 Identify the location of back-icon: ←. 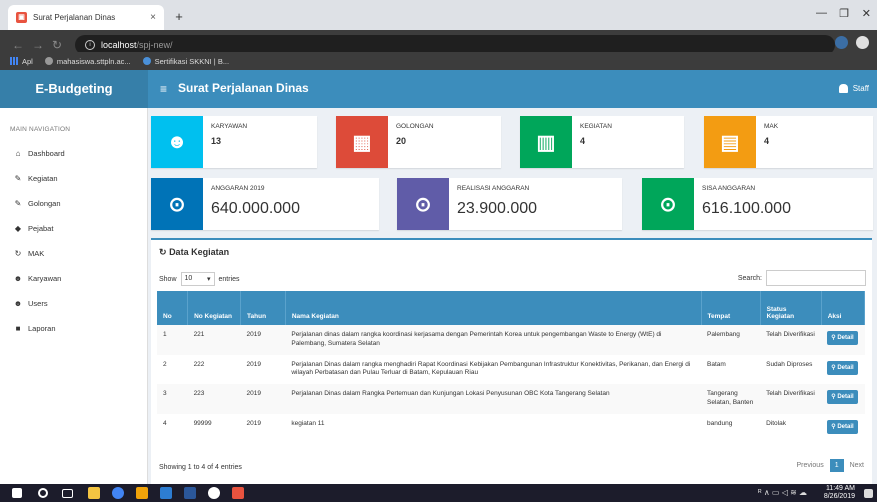
(18, 45).